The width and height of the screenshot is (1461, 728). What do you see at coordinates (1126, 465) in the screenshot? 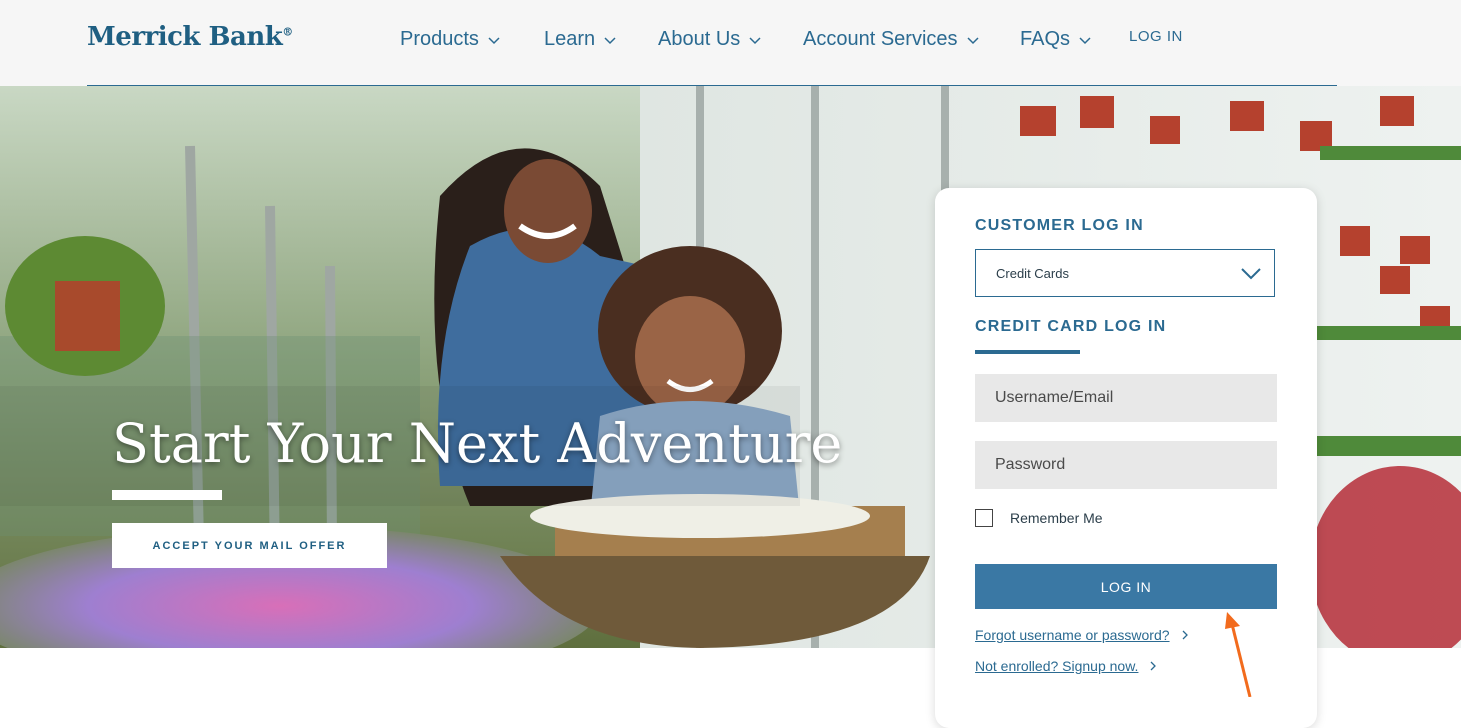
I see `password-input` at bounding box center [1126, 465].